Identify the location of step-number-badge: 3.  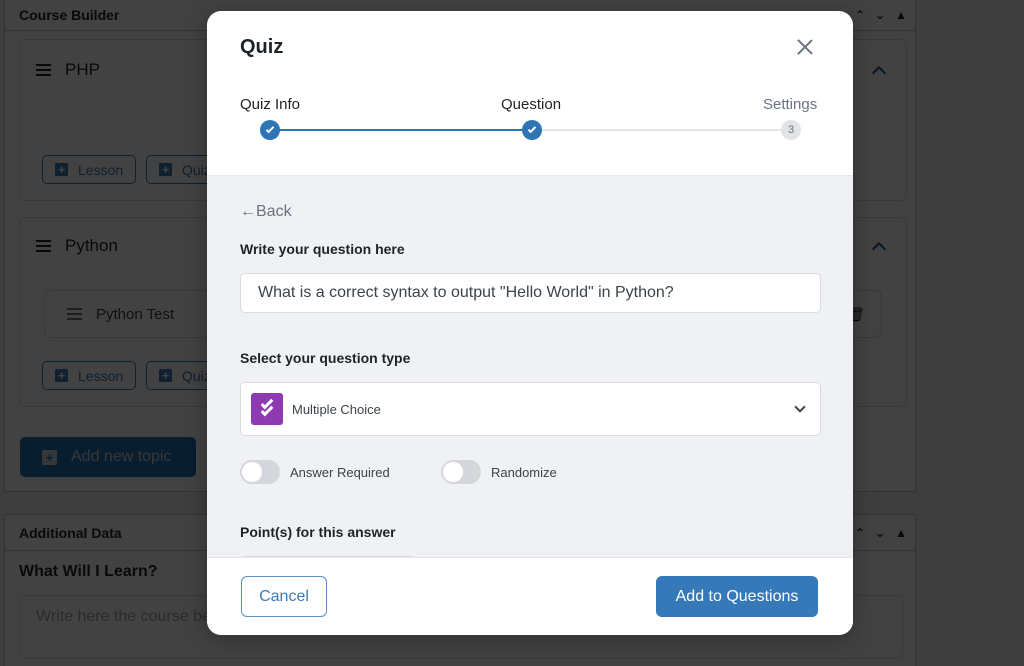
(791, 130).